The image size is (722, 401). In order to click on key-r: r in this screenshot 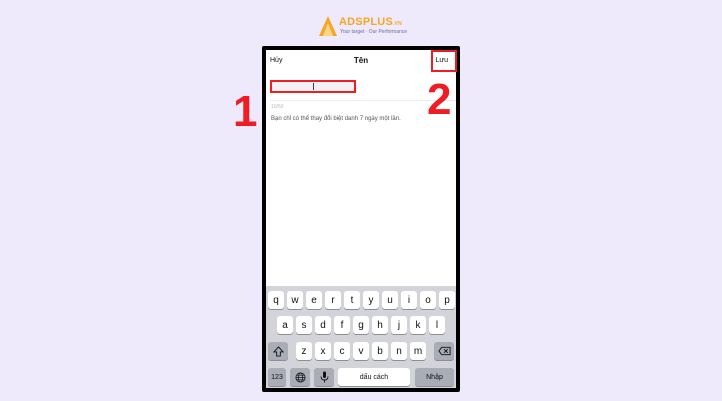, I will do `click(333, 300)`.